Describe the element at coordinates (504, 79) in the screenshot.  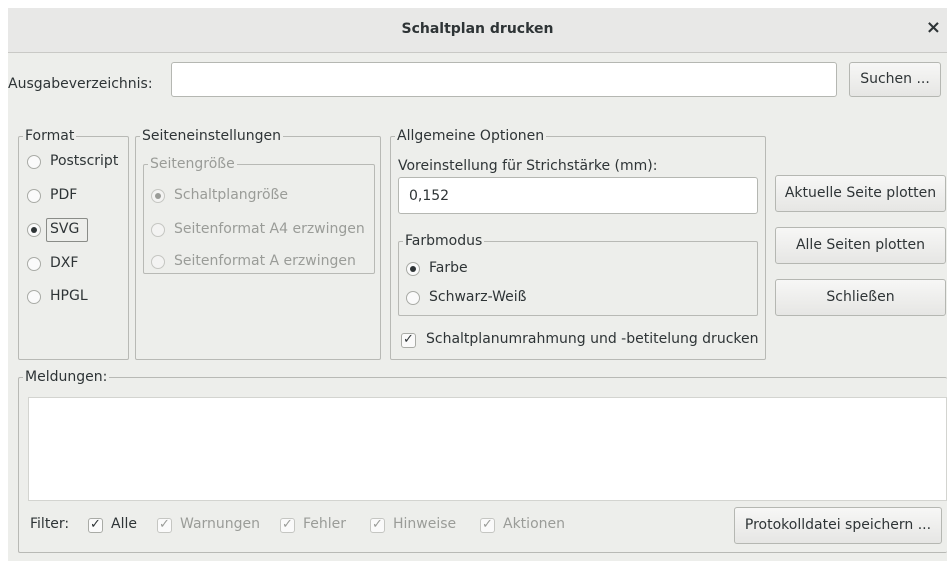
I see `output-directory-input` at that location.